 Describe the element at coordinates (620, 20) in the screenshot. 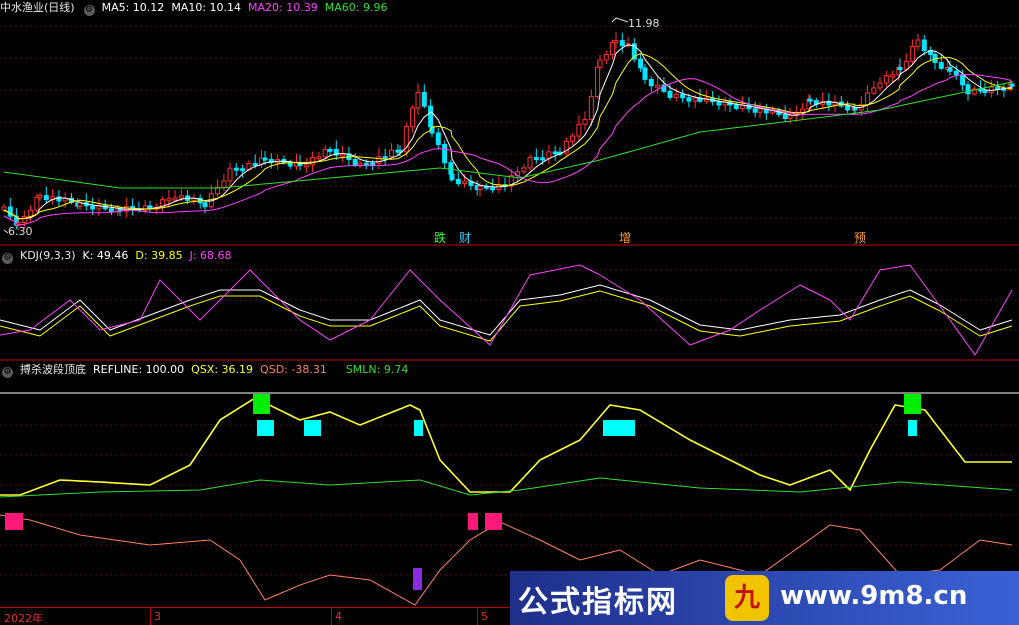

I see `high-pointer` at that location.